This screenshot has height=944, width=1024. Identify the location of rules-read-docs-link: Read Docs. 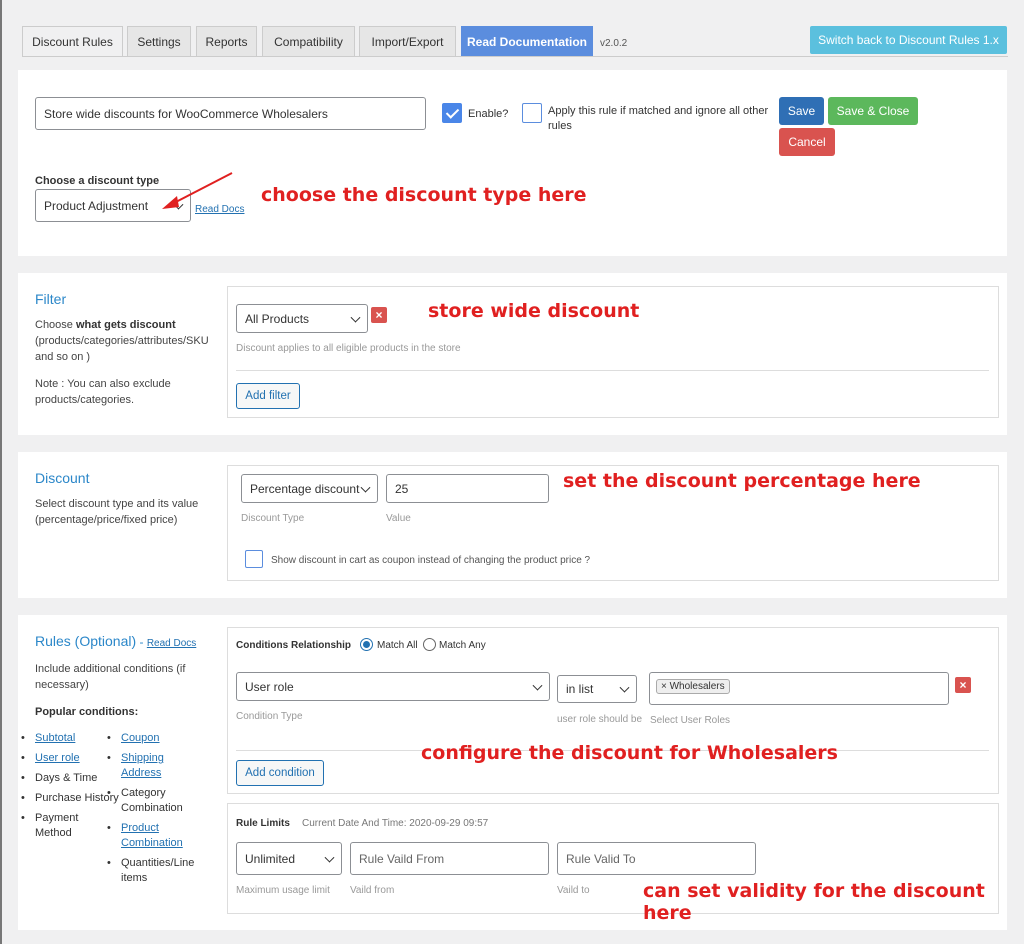
(171, 643).